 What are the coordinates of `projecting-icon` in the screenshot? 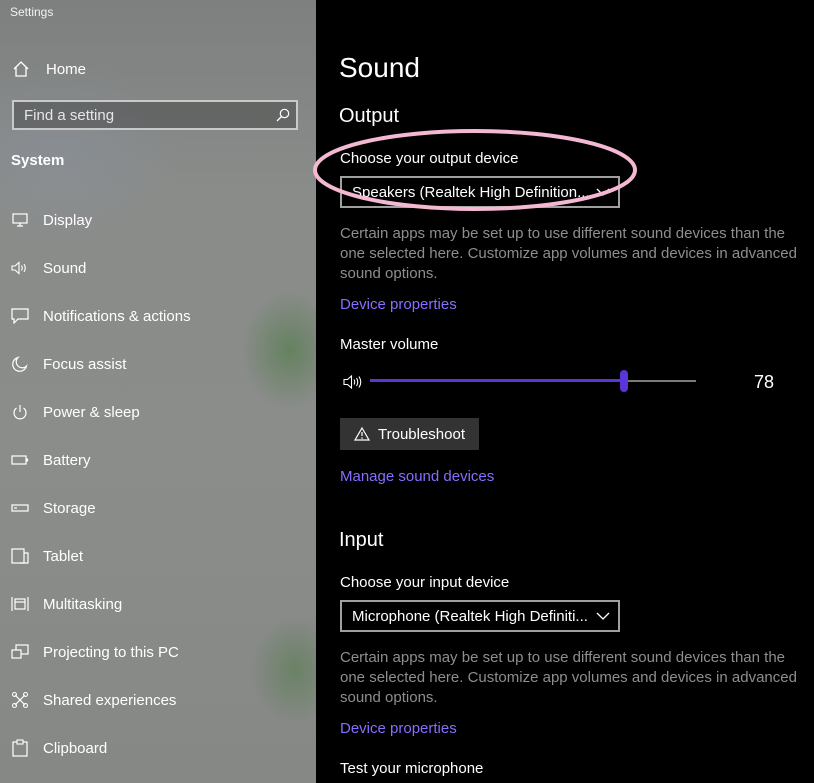 It's located at (20, 652).